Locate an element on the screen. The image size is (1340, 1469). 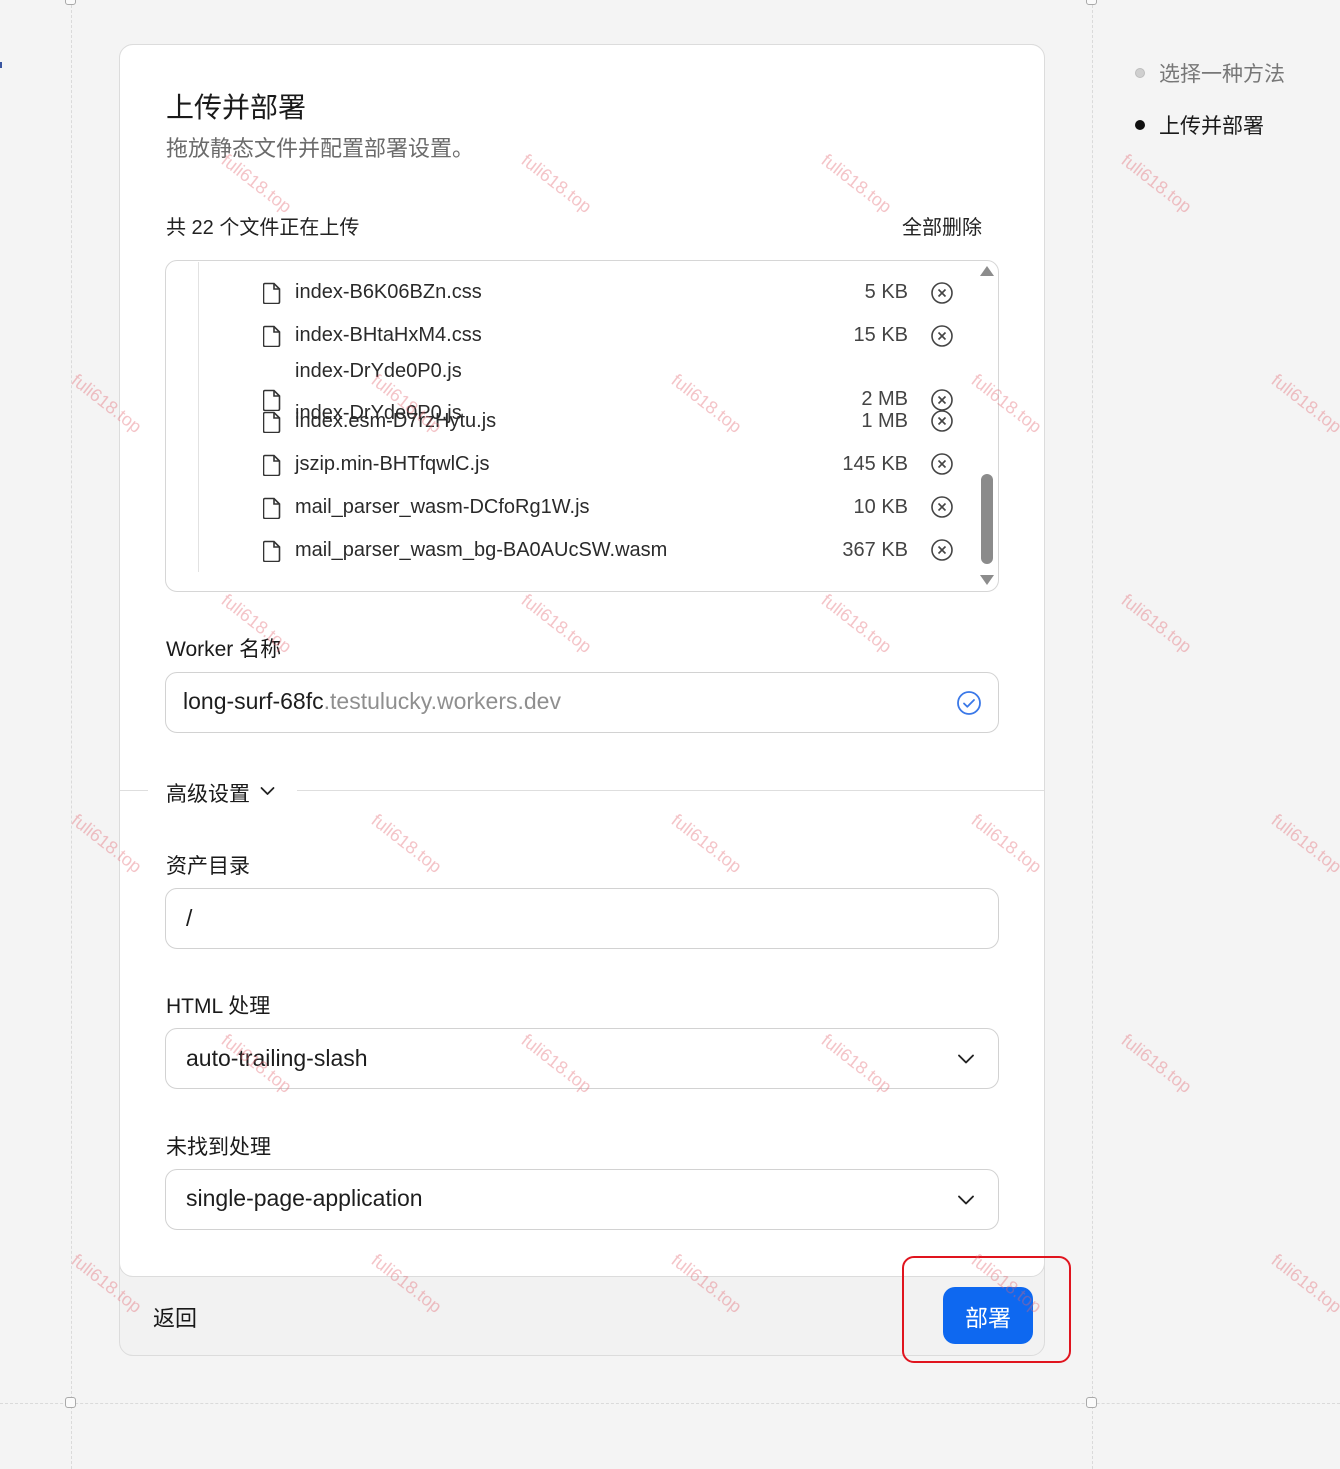
edge-marker is located at coordinates (1, 65).